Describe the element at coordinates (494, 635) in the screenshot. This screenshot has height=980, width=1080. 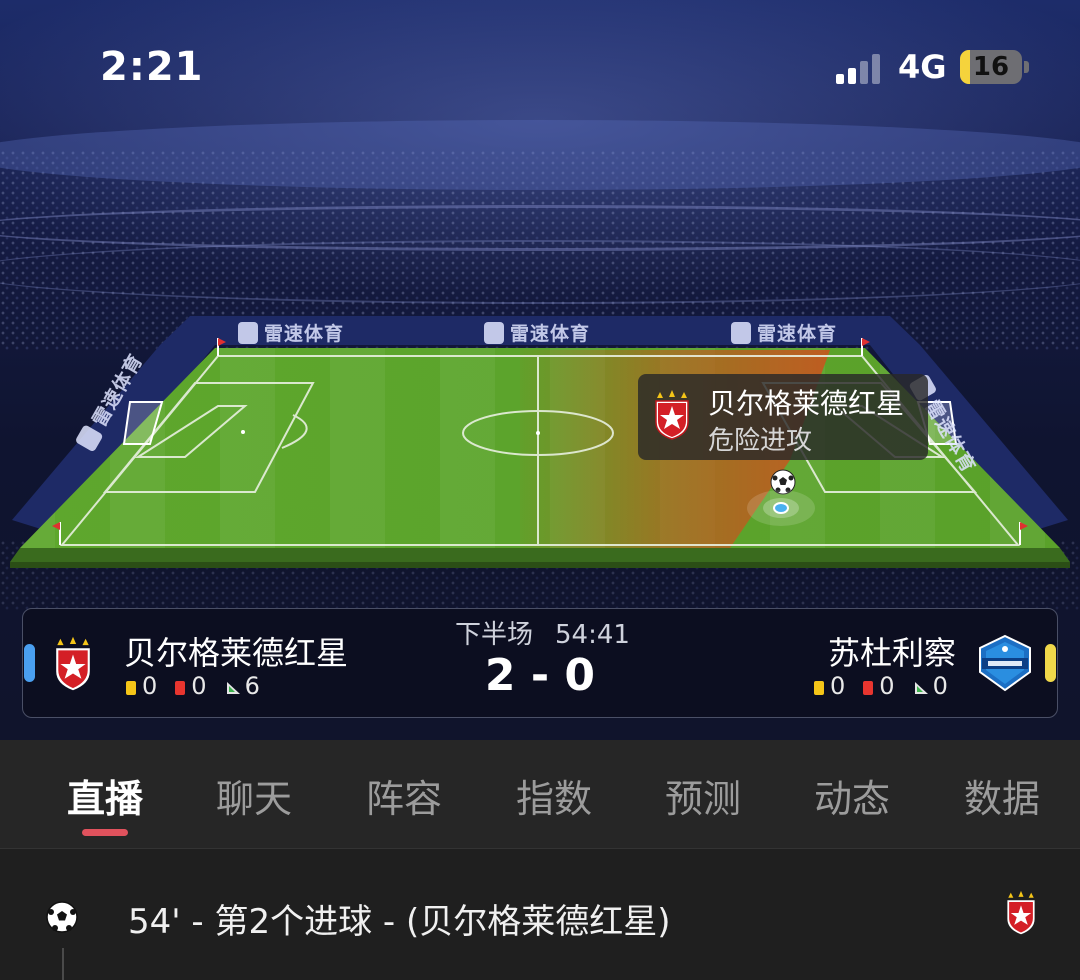
I see `match-half: 下半场` at that location.